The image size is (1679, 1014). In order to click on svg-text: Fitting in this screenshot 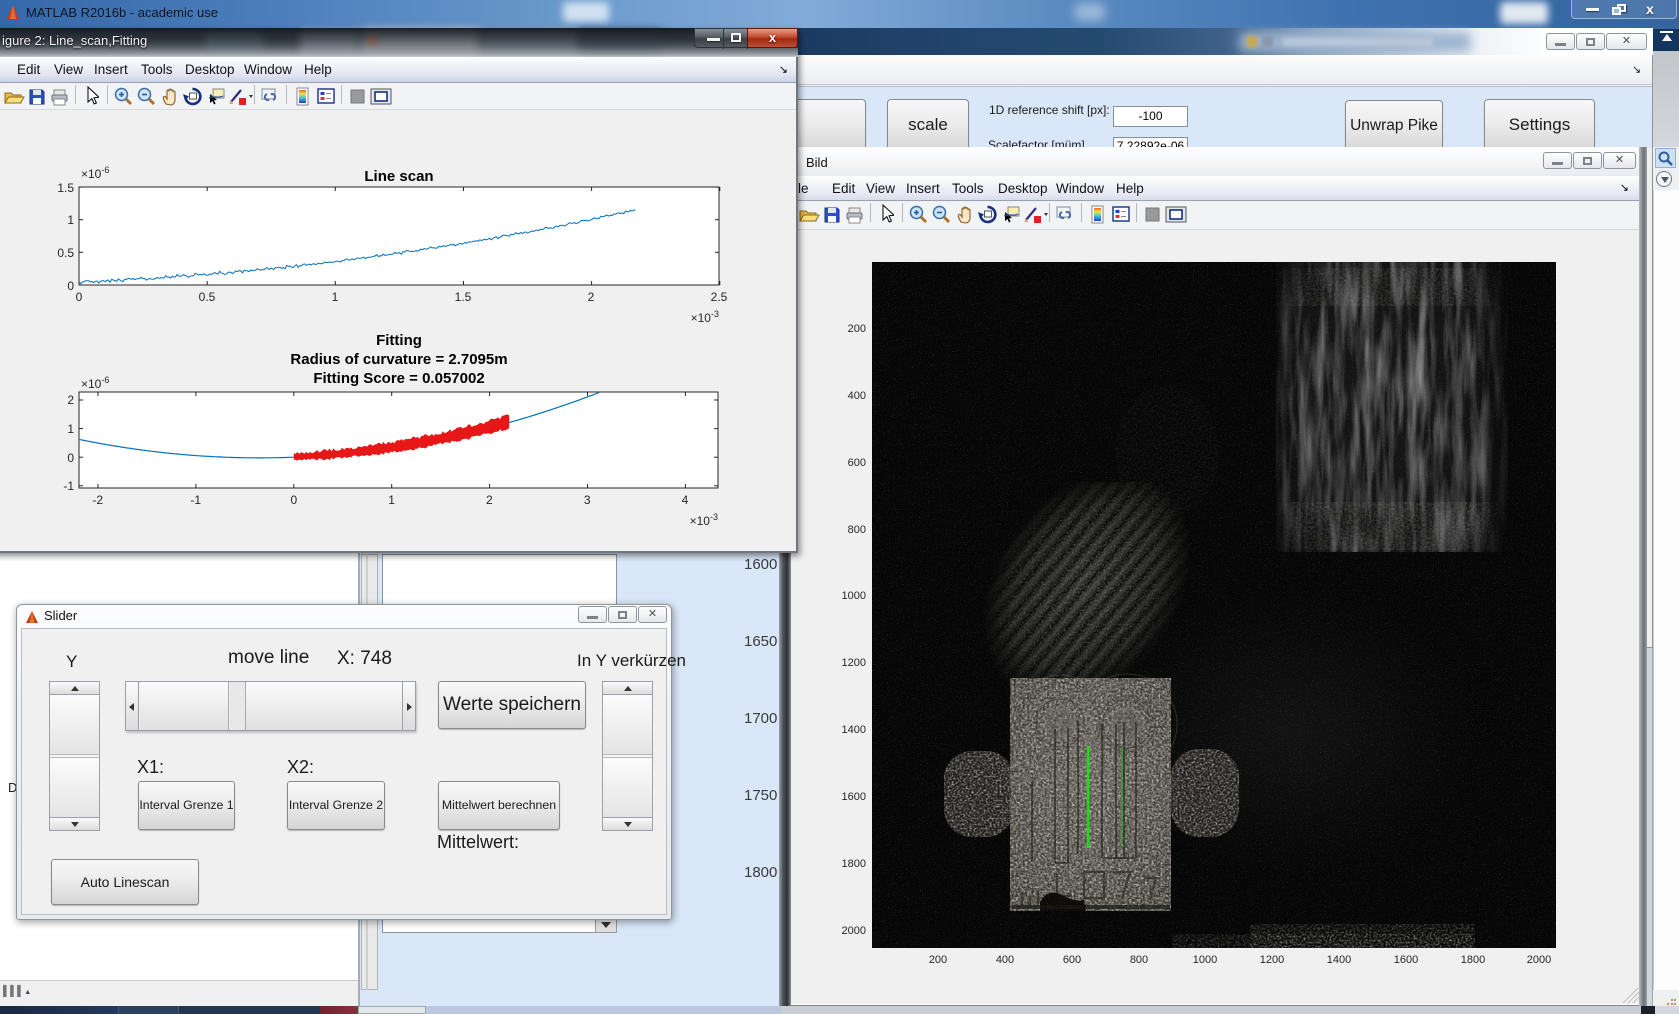, I will do `click(399, 340)`.